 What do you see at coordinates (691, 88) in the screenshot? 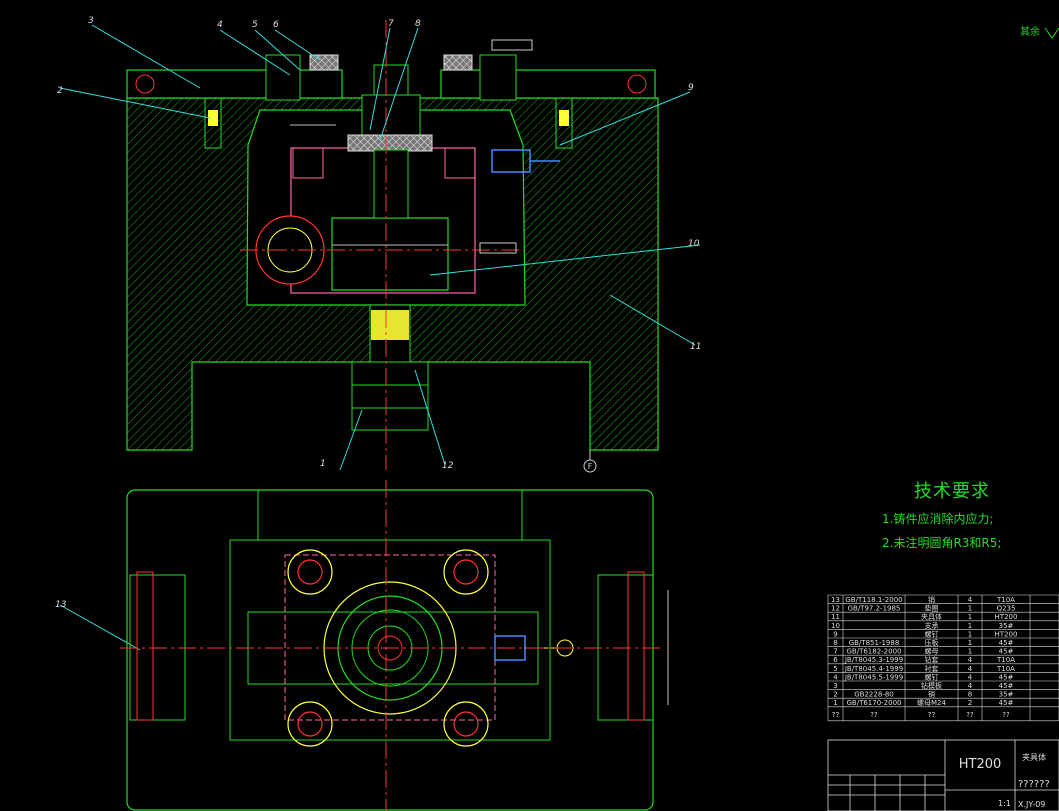
I see `svg-text: 9` at bounding box center [691, 88].